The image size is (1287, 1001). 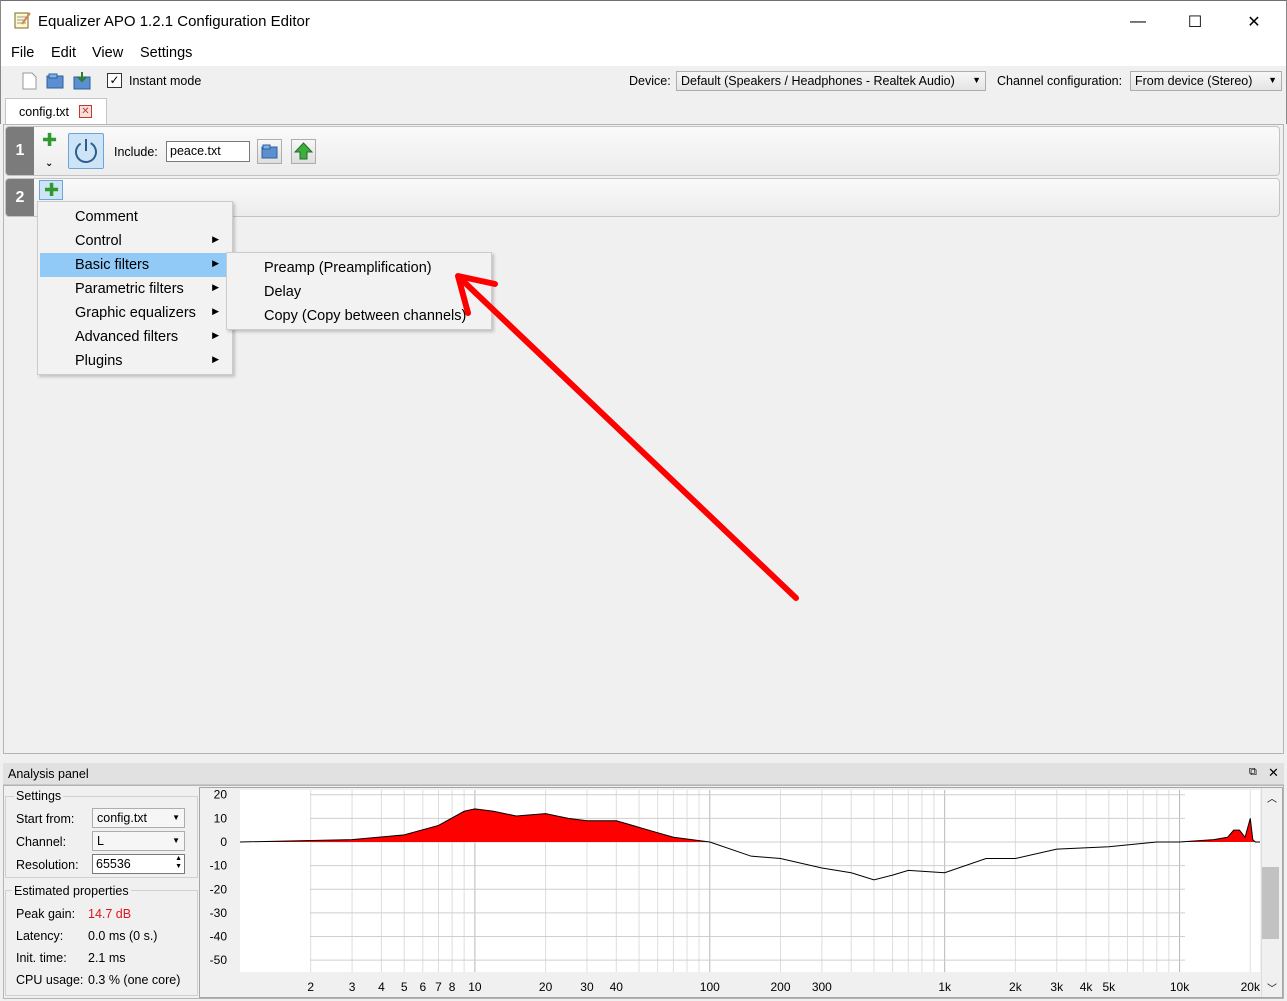 I want to click on x-tick-label: 2, so click(x=310, y=987).